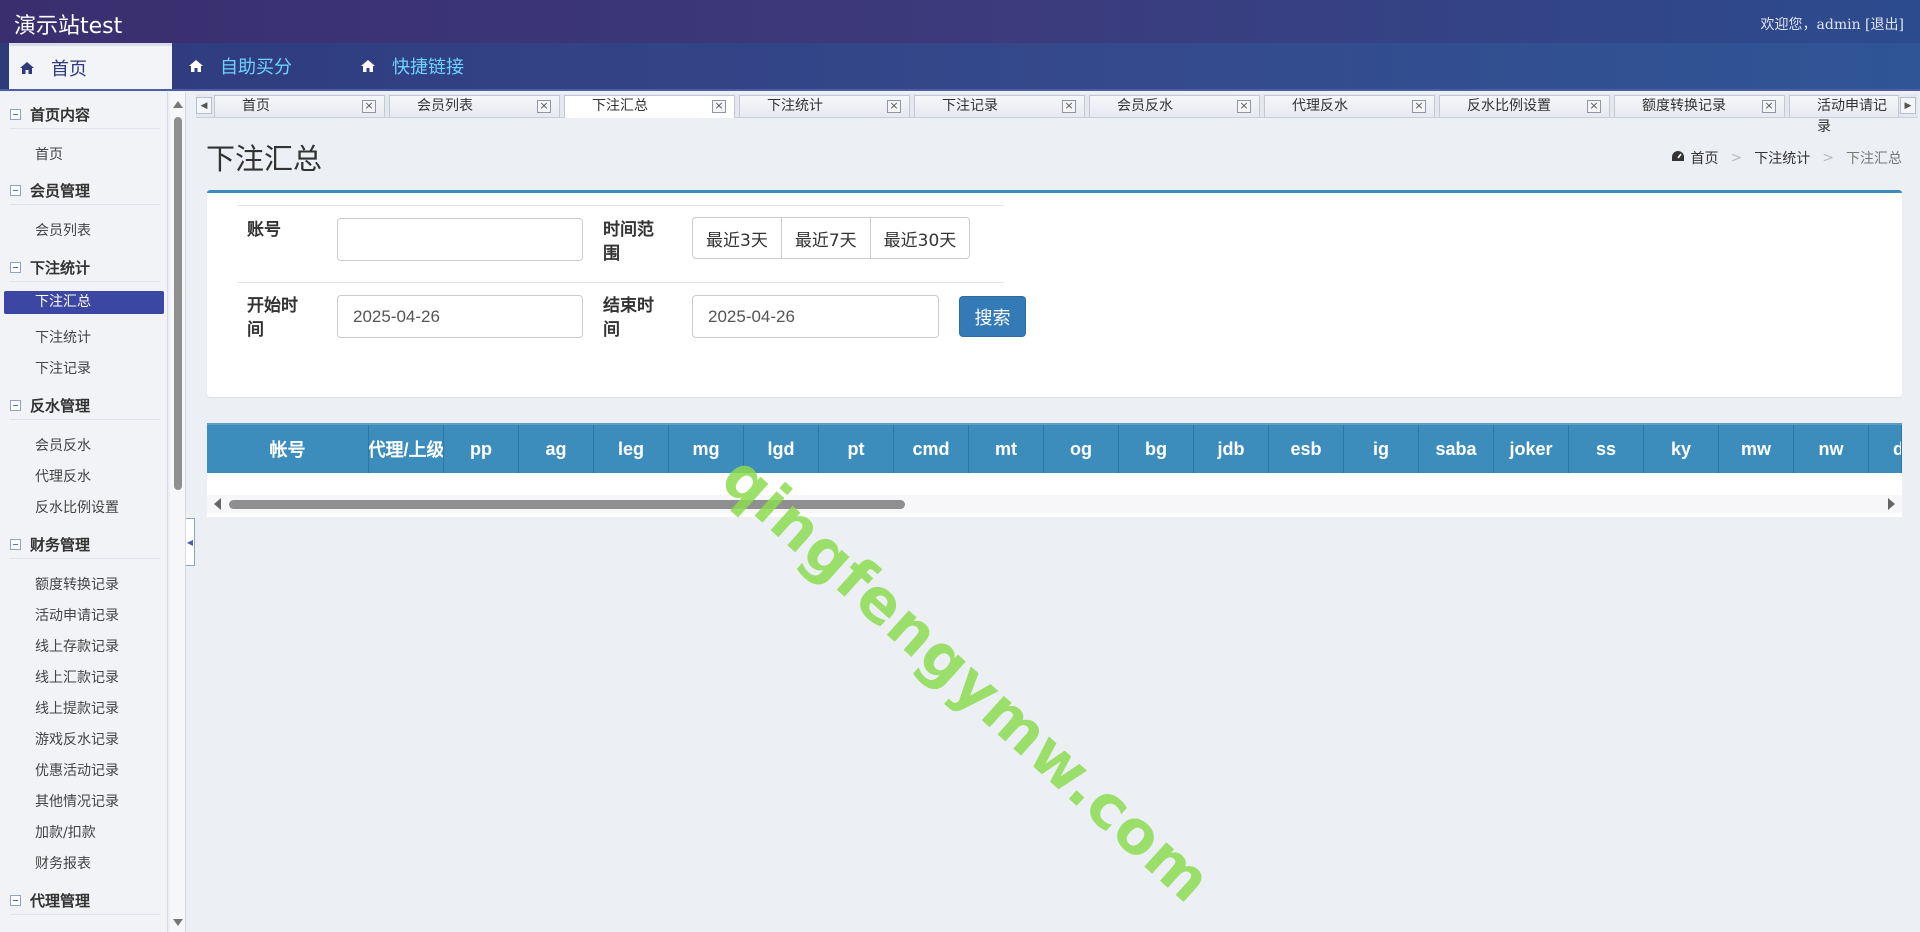 Image resolution: width=1920 pixels, height=932 pixels. What do you see at coordinates (1156, 449) in the screenshot?
I see `column-header: bg` at bounding box center [1156, 449].